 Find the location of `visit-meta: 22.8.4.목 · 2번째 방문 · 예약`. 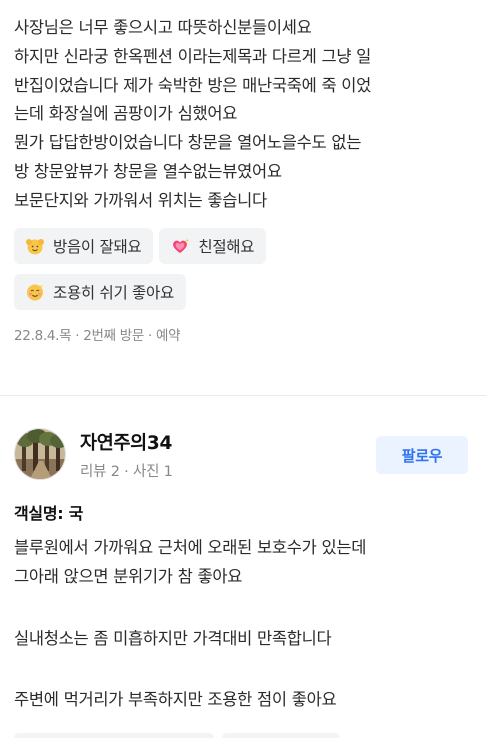

visit-meta: 22.8.4.목 · 2번째 방문 · 예약 is located at coordinates (97, 335).